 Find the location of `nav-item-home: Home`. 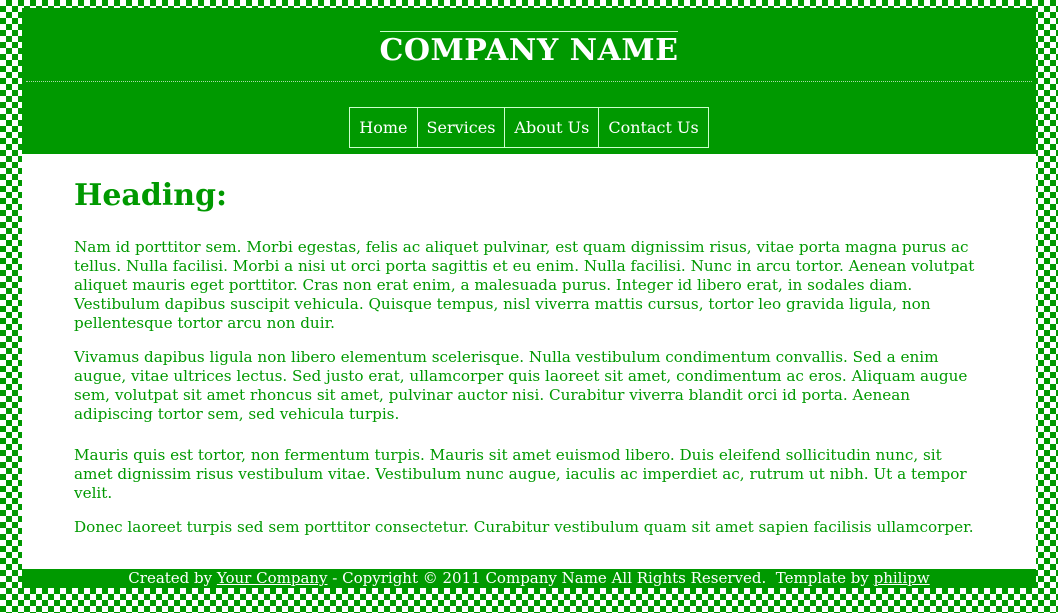

nav-item-home: Home is located at coordinates (383, 127).